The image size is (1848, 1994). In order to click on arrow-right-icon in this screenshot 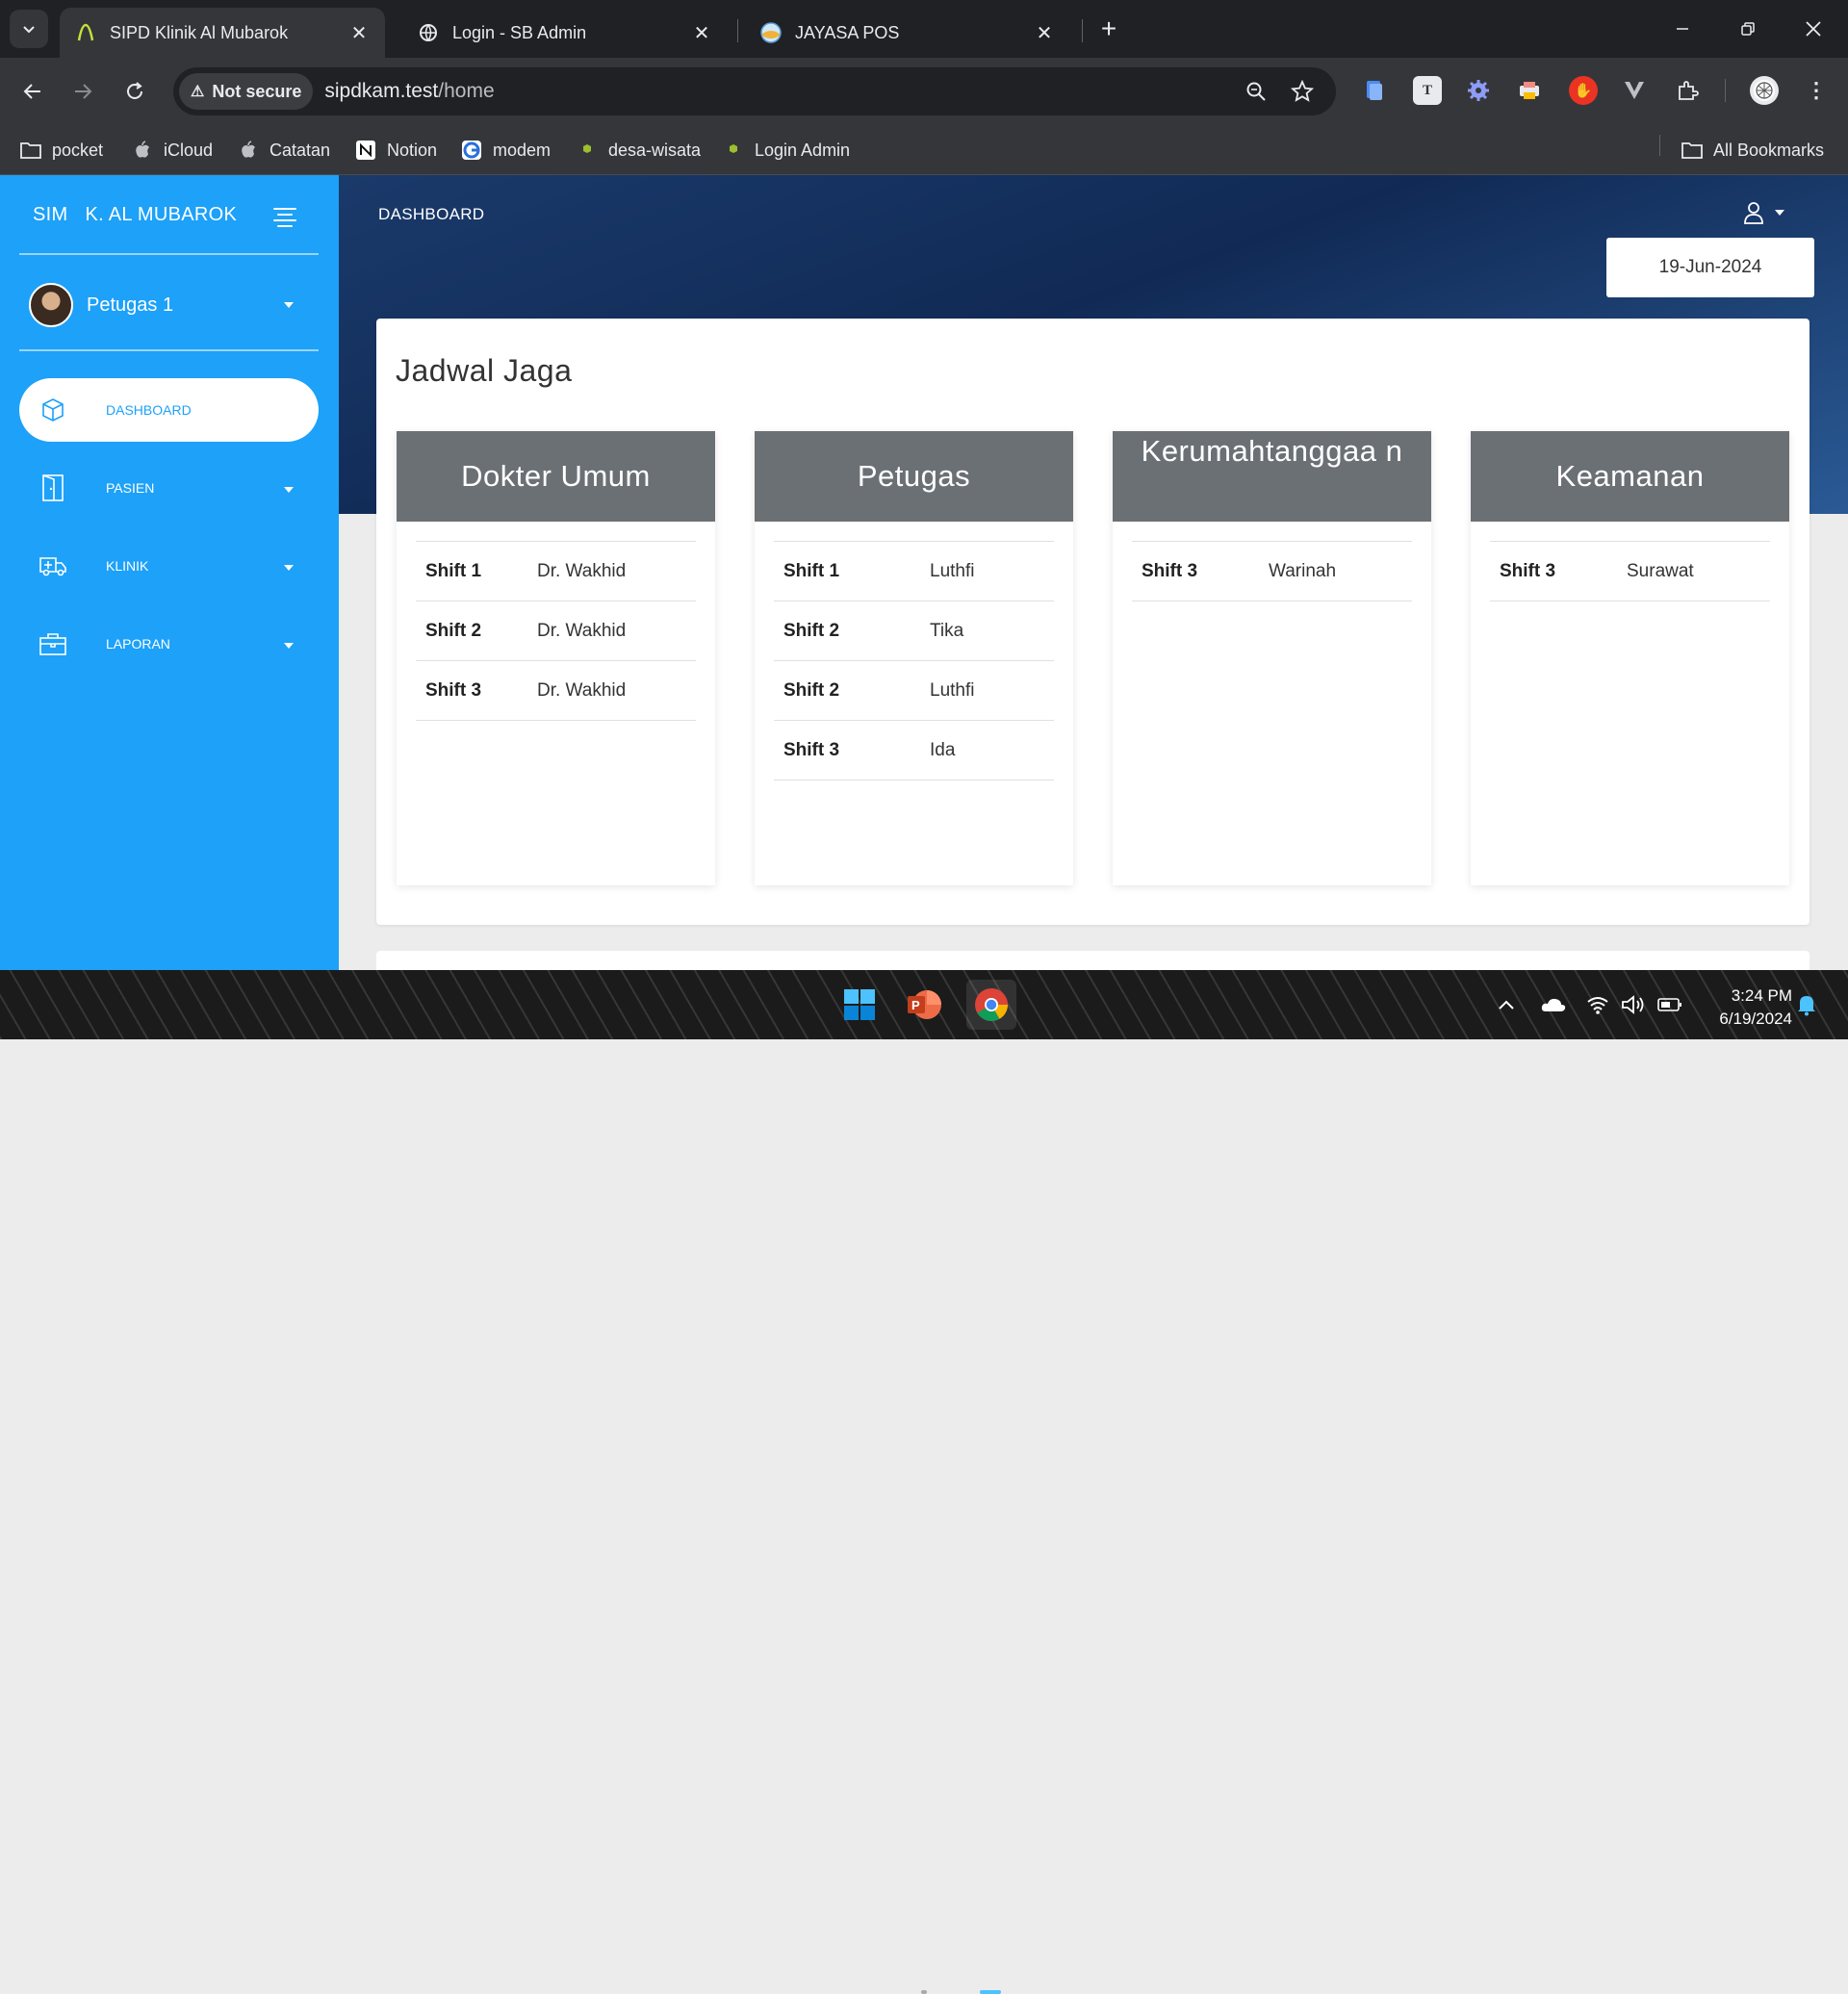, I will do `click(83, 91)`.